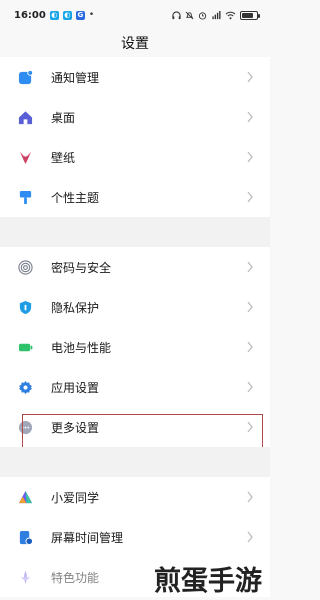 The width and height of the screenshot is (320, 600). I want to click on alarm-icon, so click(202, 15).